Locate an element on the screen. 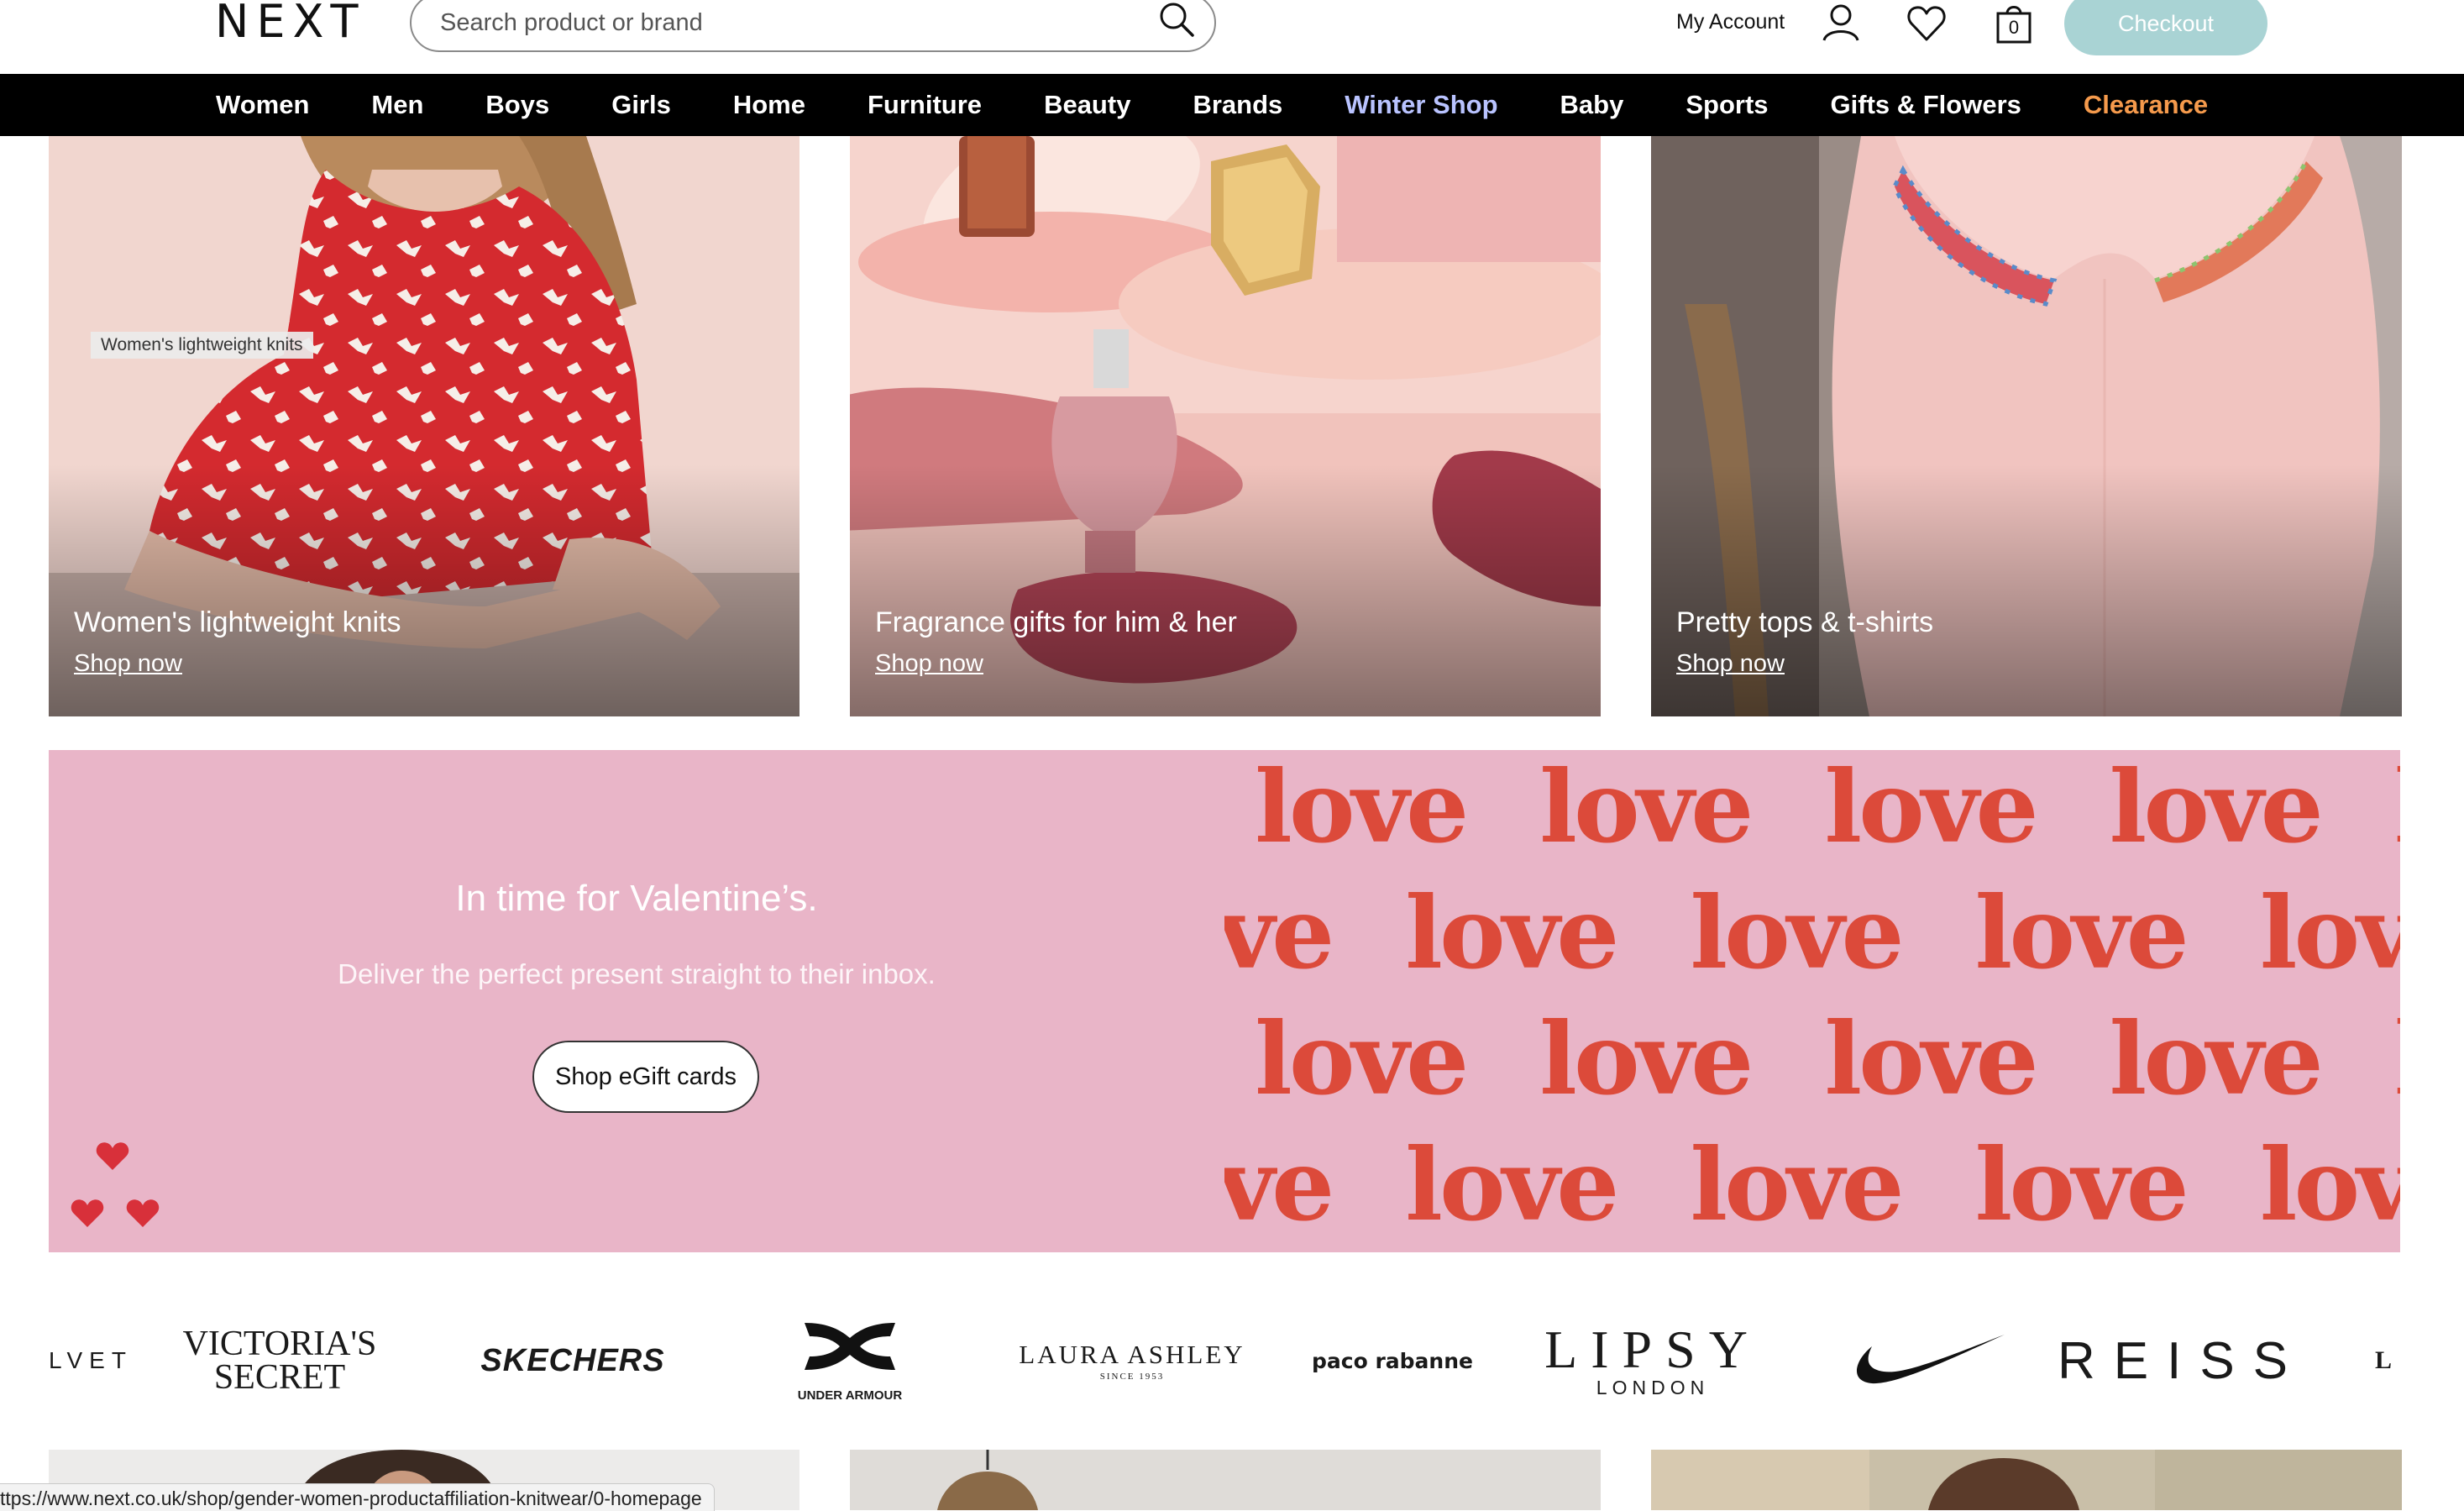 The image size is (2464, 1511). nav-item-furniture: Furniture is located at coordinates (925, 105).